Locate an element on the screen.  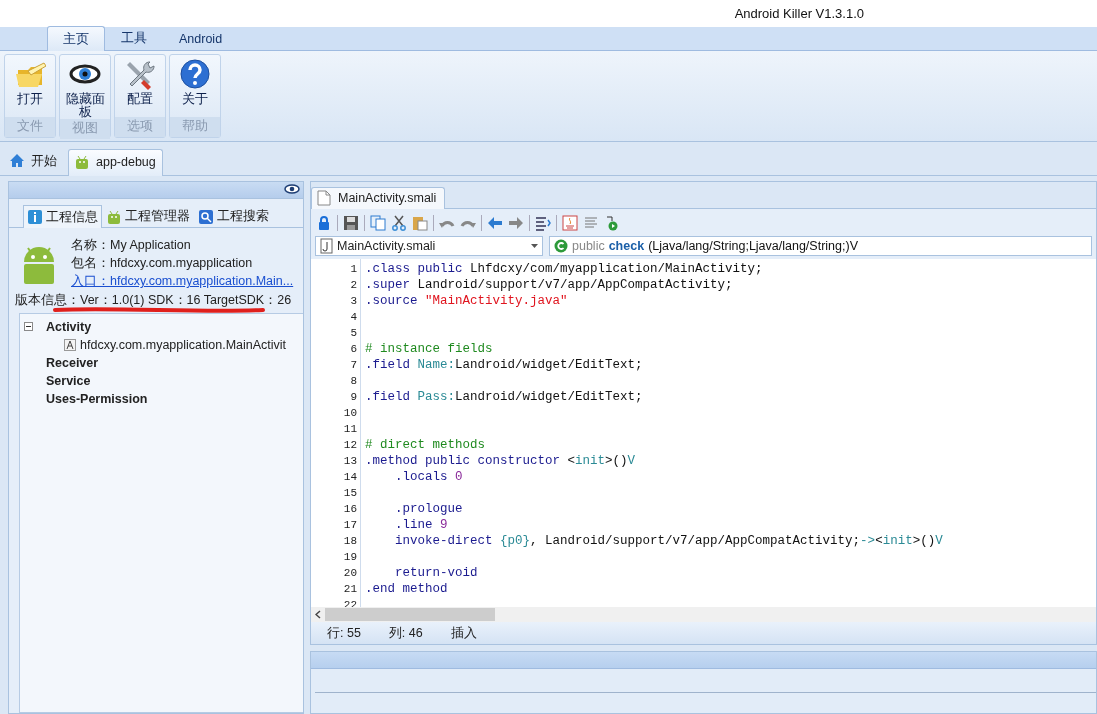
code-line: .prologue is located at coordinates (429, 509).